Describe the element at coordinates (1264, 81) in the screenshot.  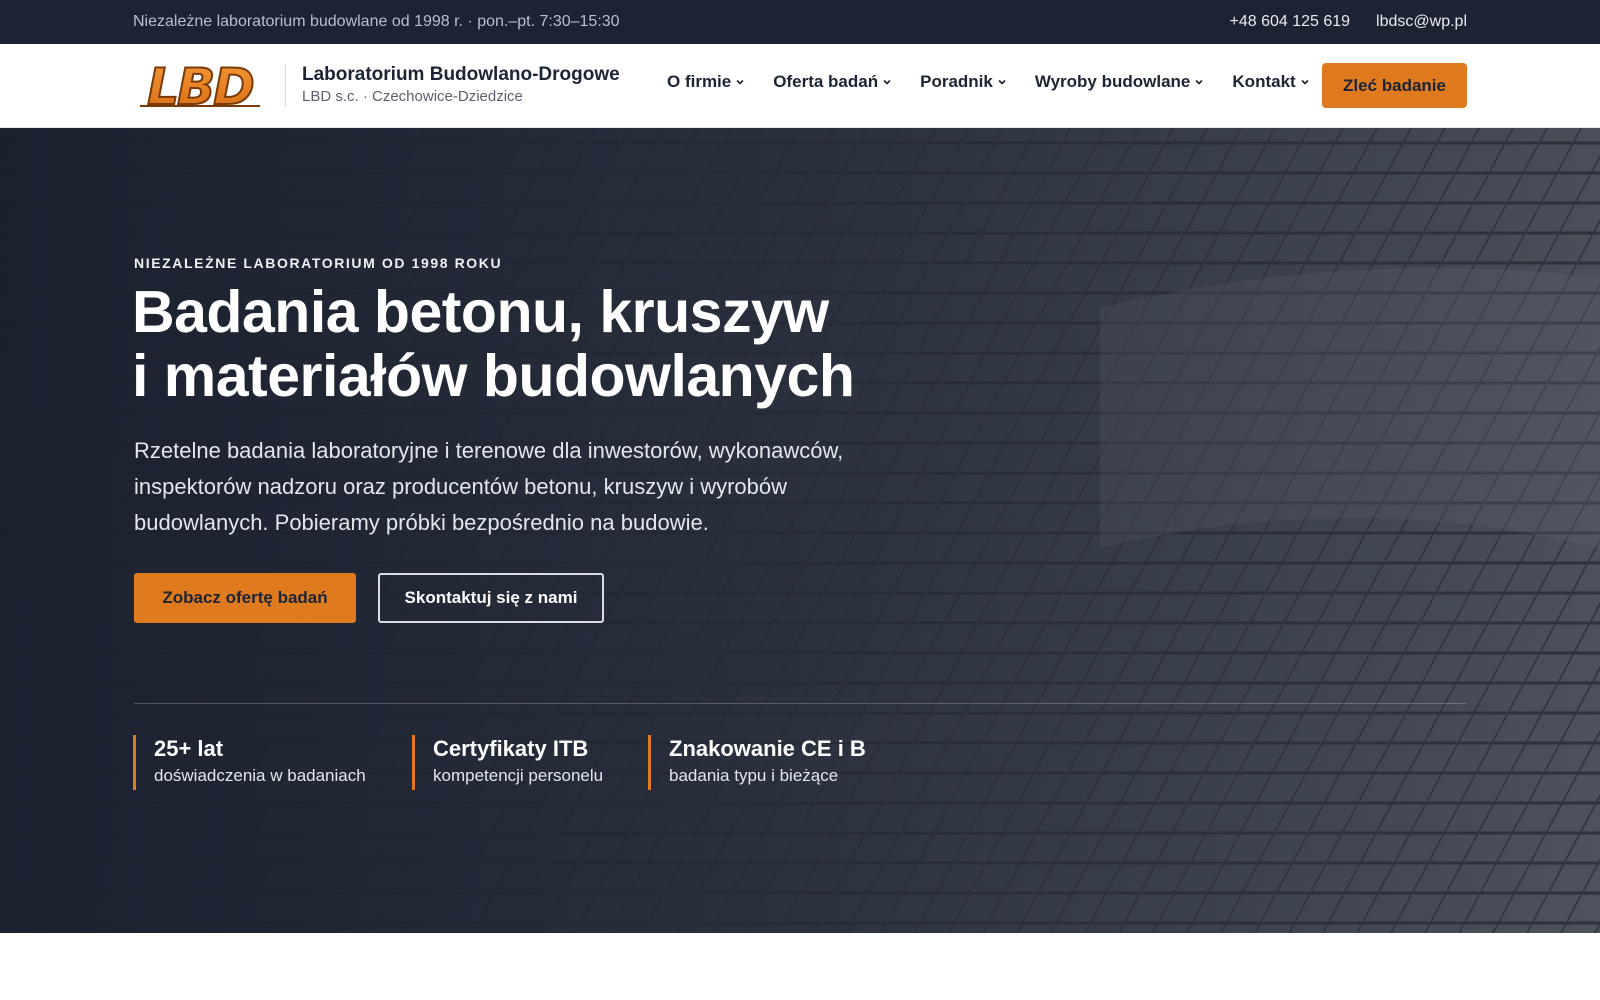
I see `nav-item-label: Kontakt` at that location.